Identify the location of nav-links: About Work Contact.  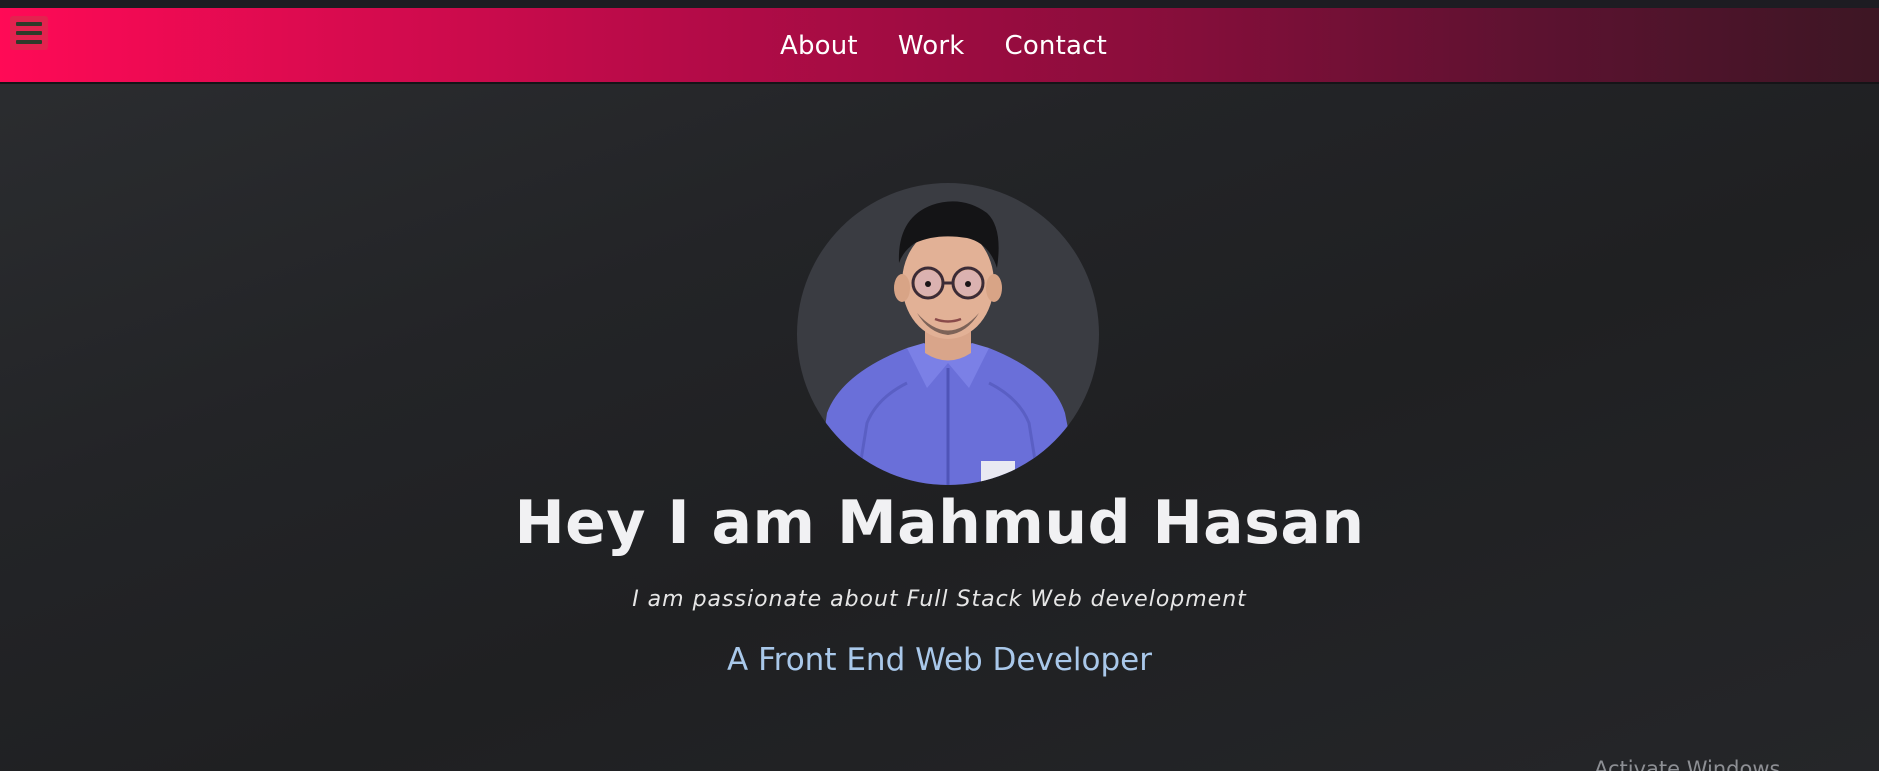
(939, 46).